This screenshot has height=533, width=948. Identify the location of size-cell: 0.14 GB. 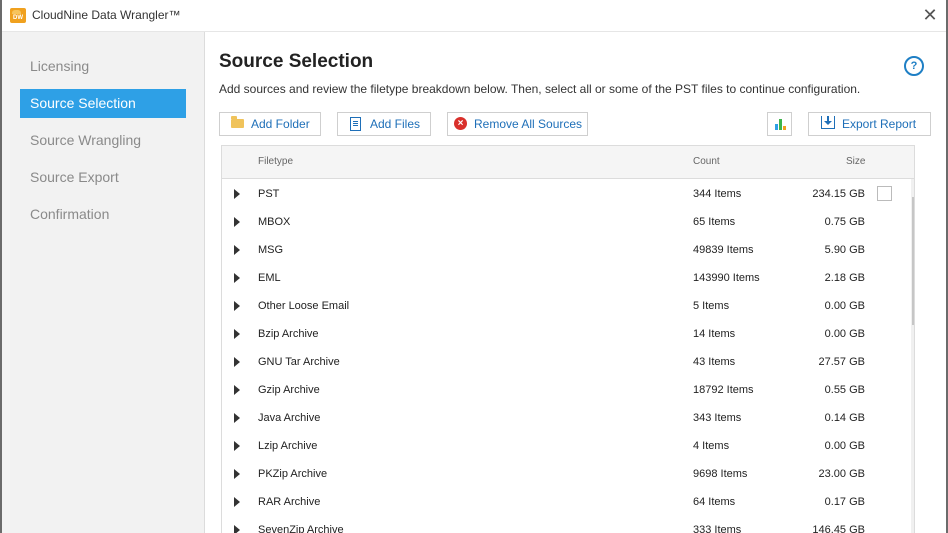
(844, 418).